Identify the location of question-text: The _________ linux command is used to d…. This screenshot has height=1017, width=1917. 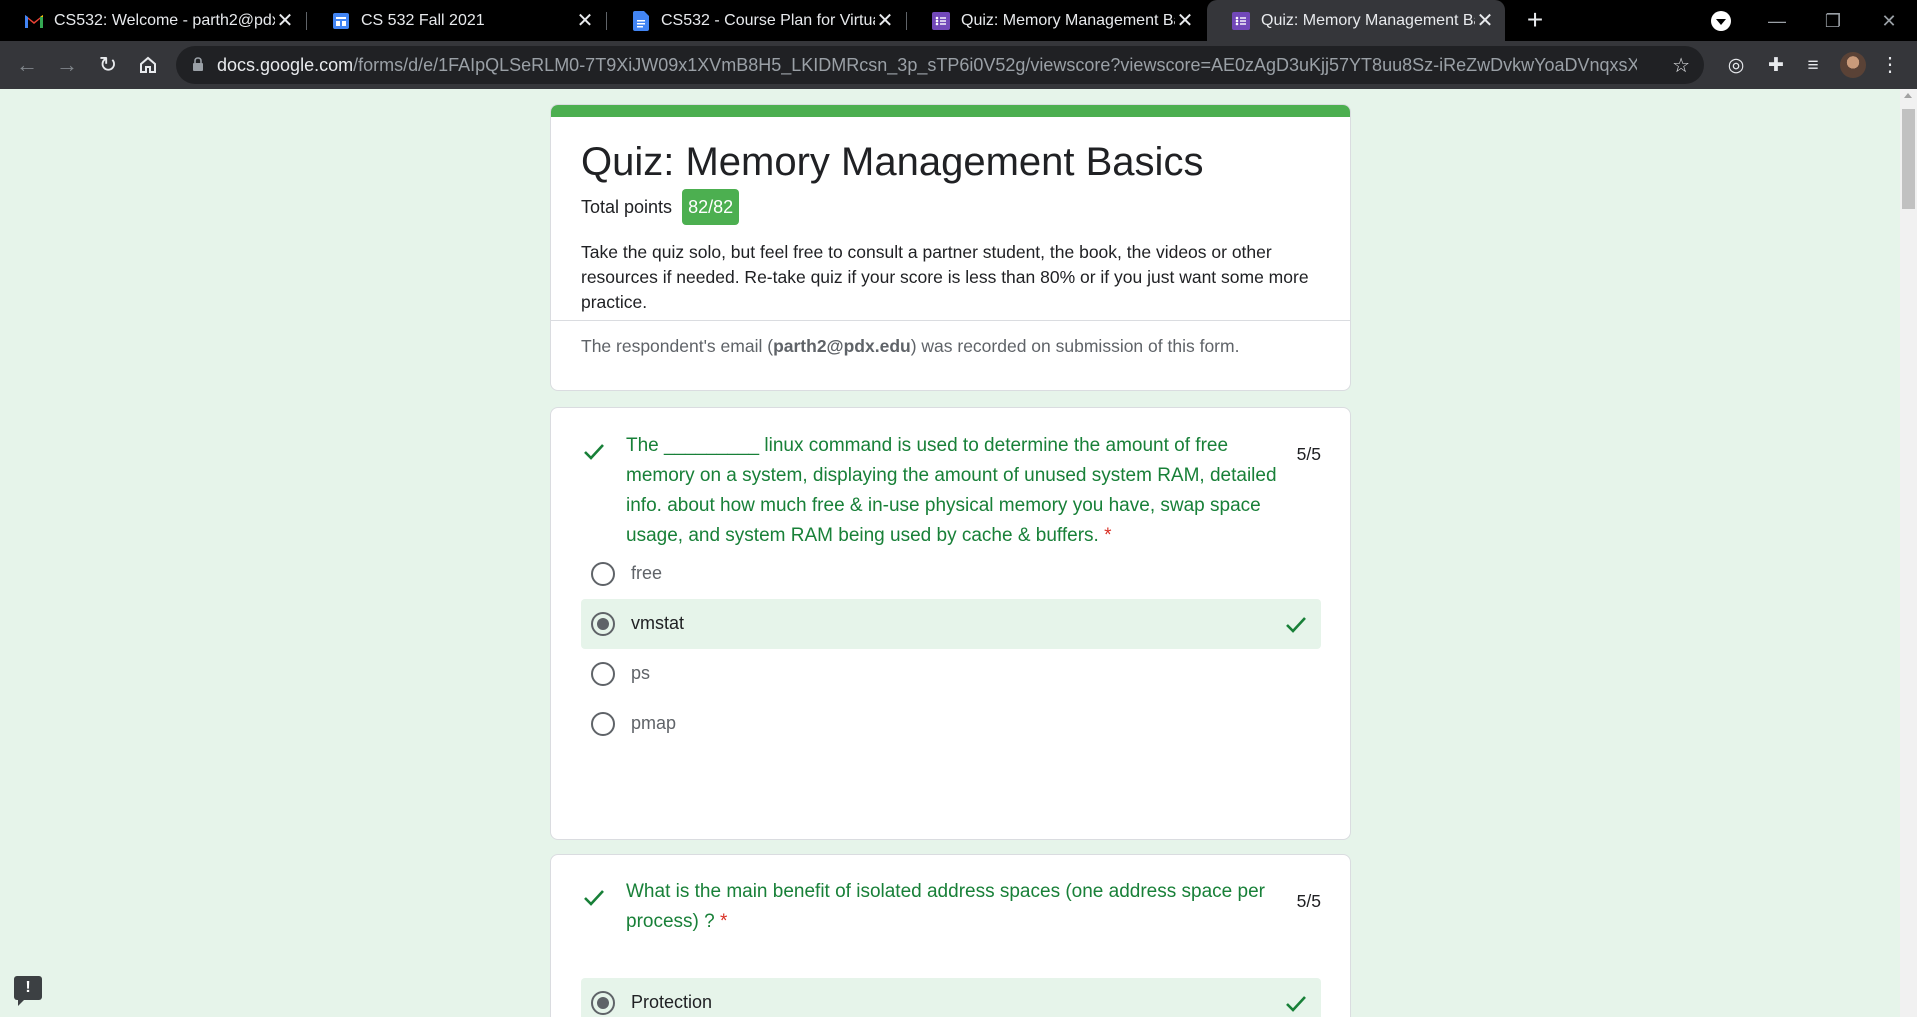
(958, 491).